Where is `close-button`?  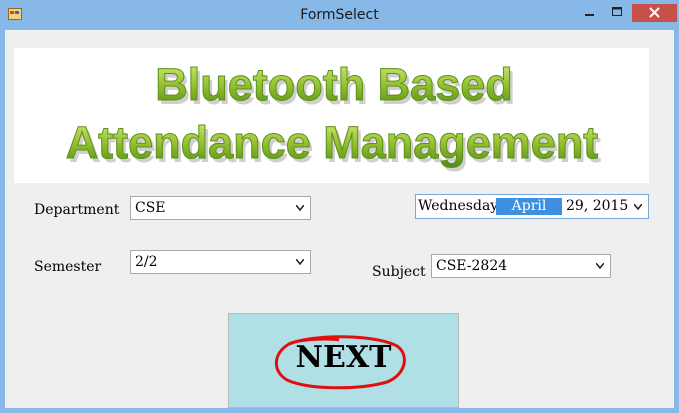
close-button is located at coordinates (654, 13).